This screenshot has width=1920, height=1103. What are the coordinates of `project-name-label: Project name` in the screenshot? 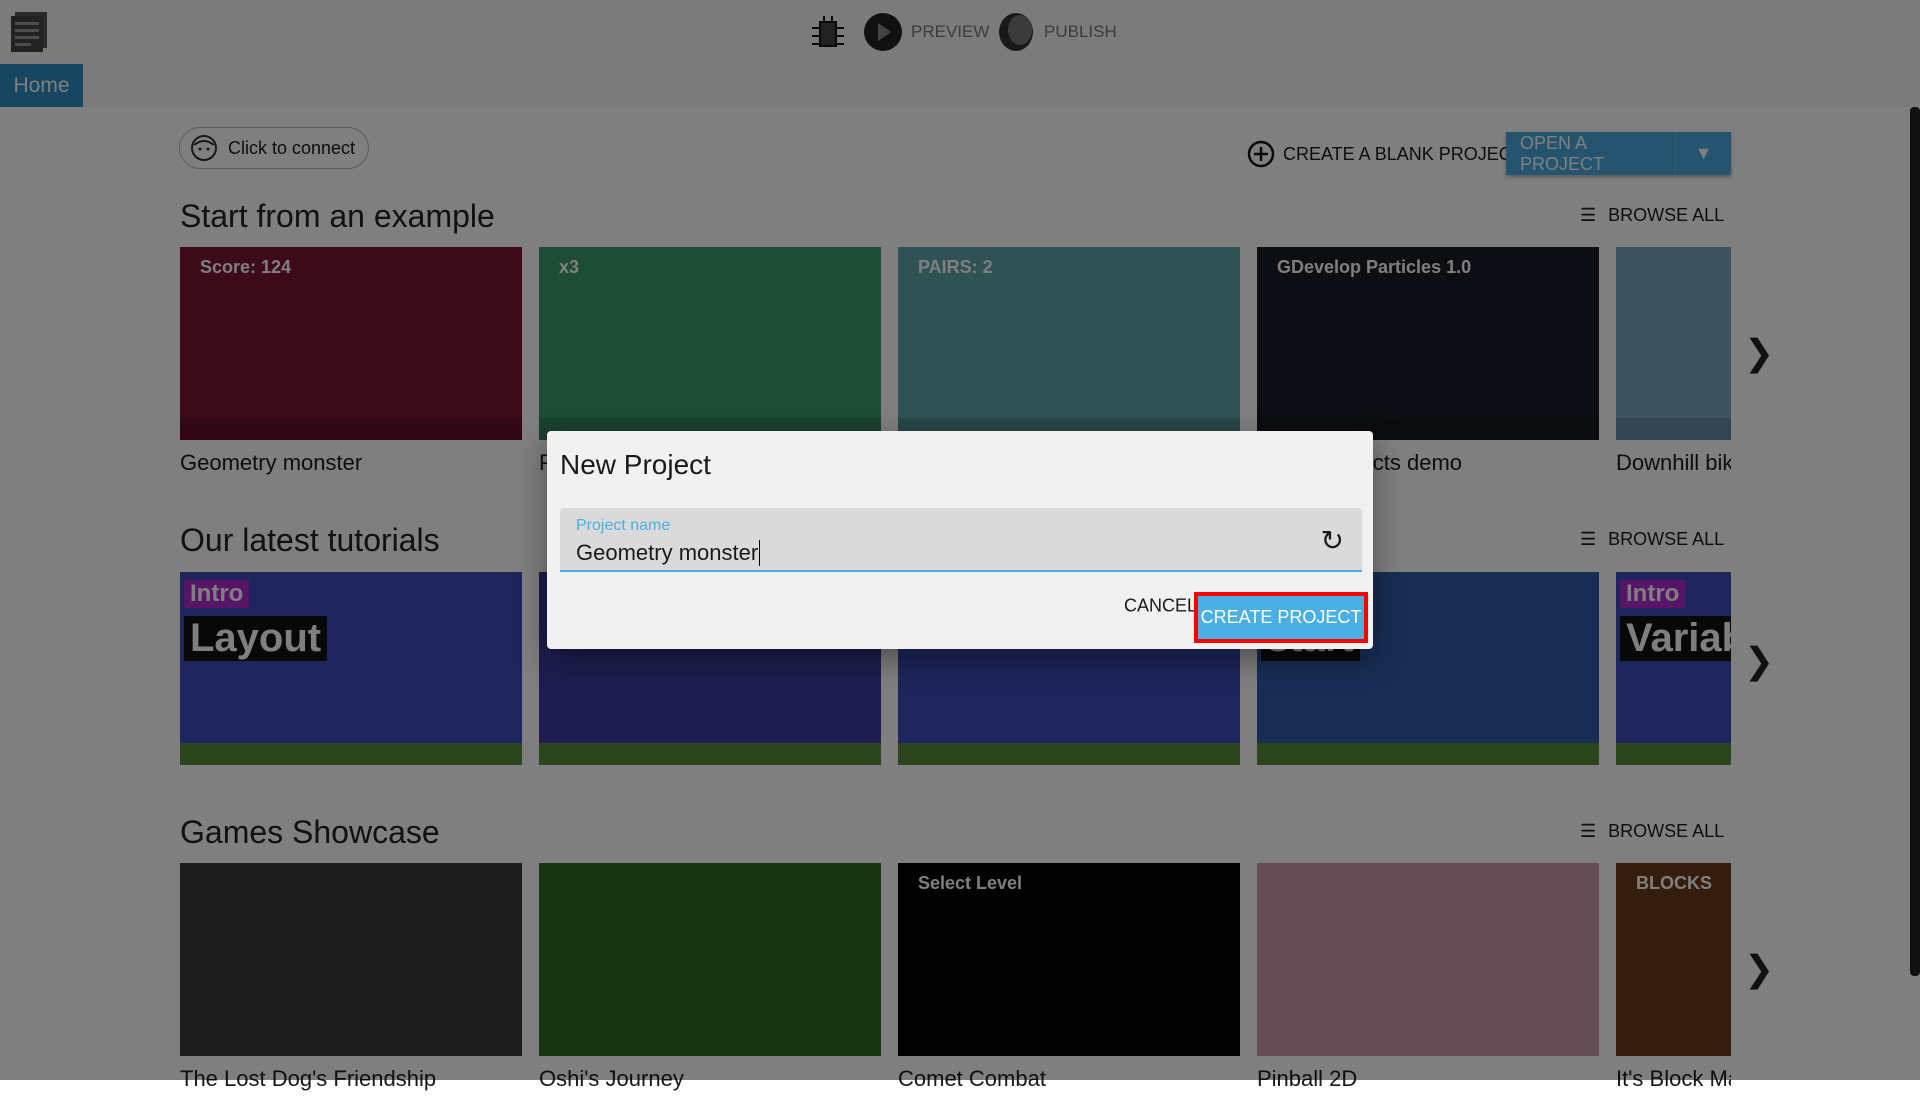 It's located at (623, 525).